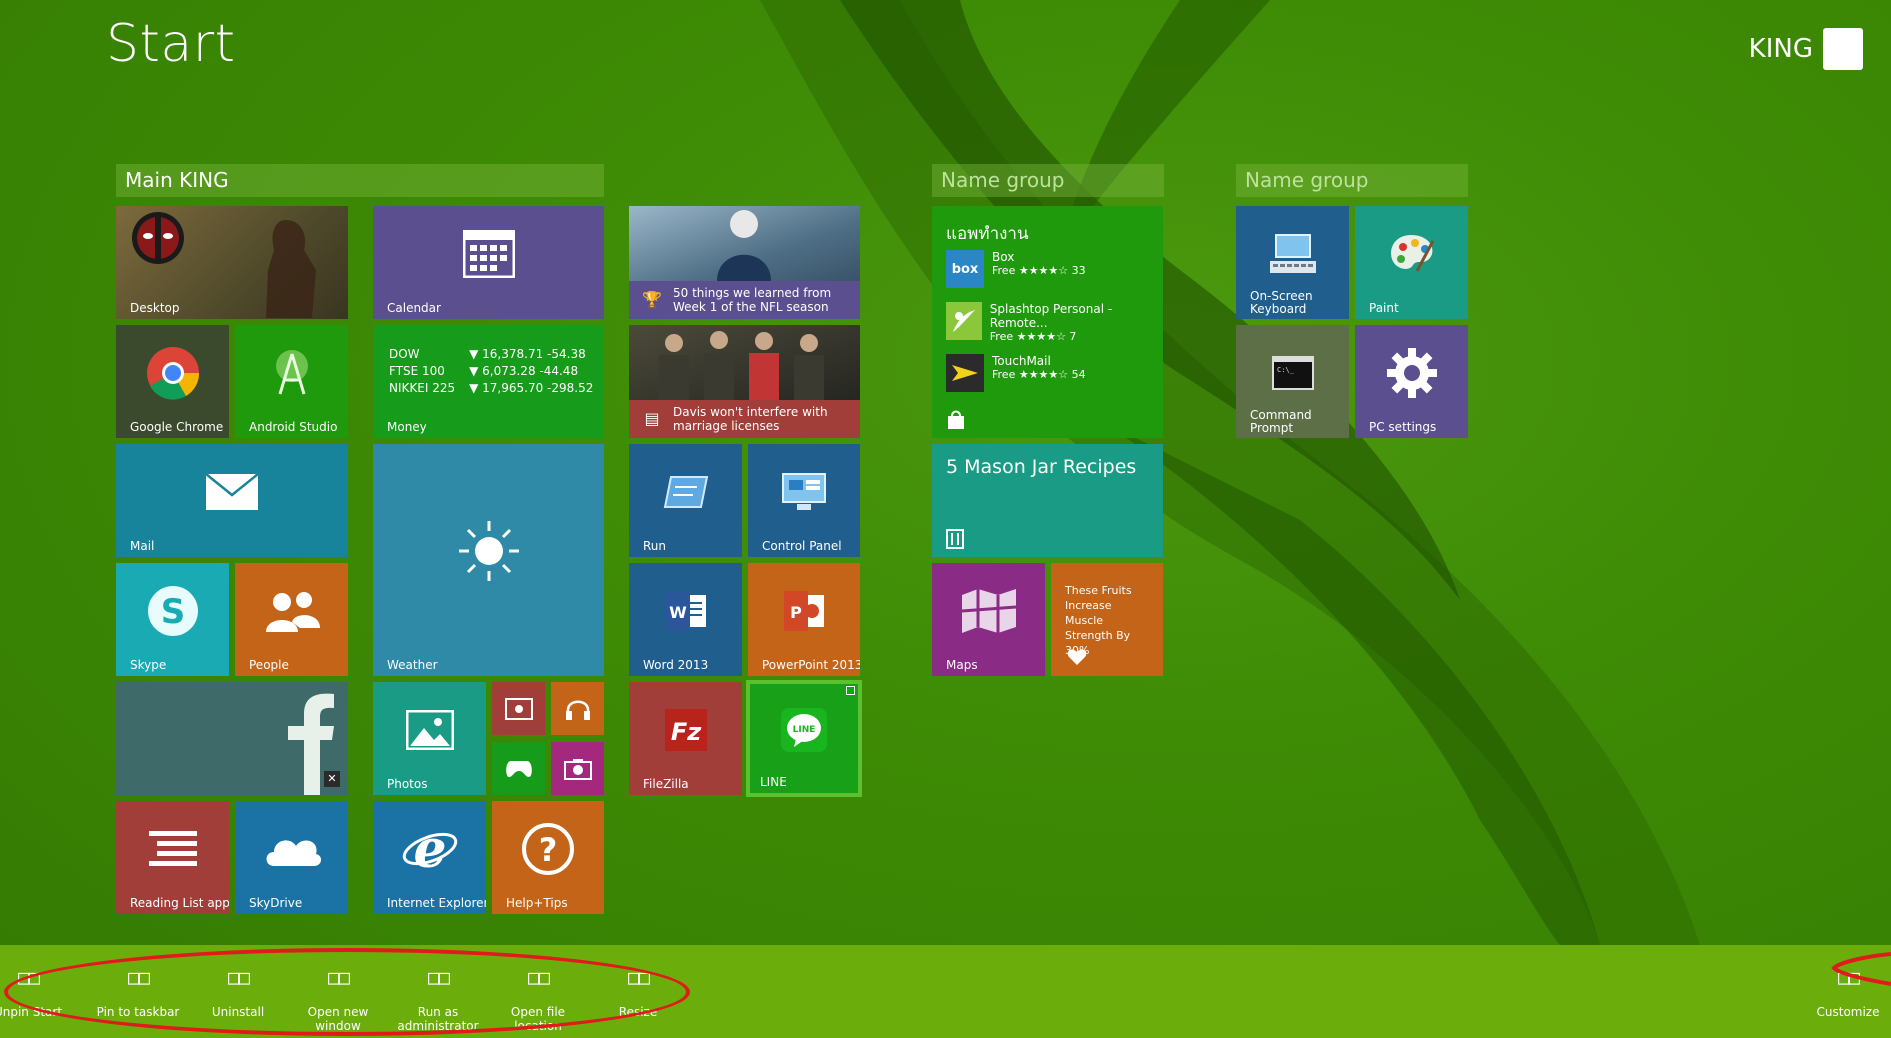  I want to click on recipe-headline: 5 Mason Jar Recipes, so click(1041, 467).